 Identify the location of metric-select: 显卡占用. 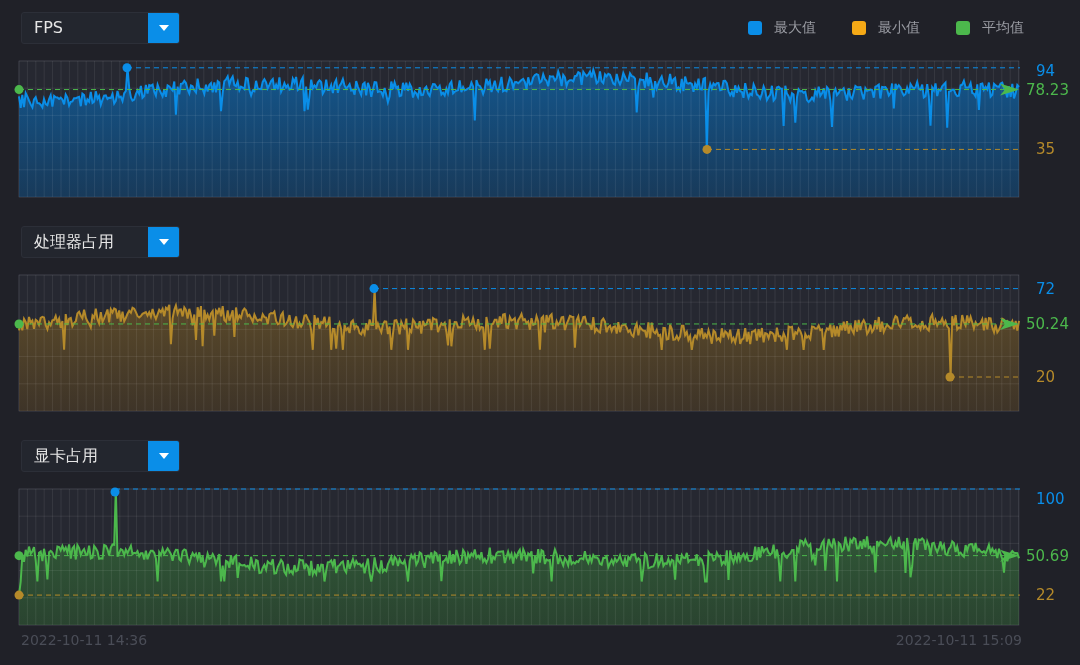
(100, 456).